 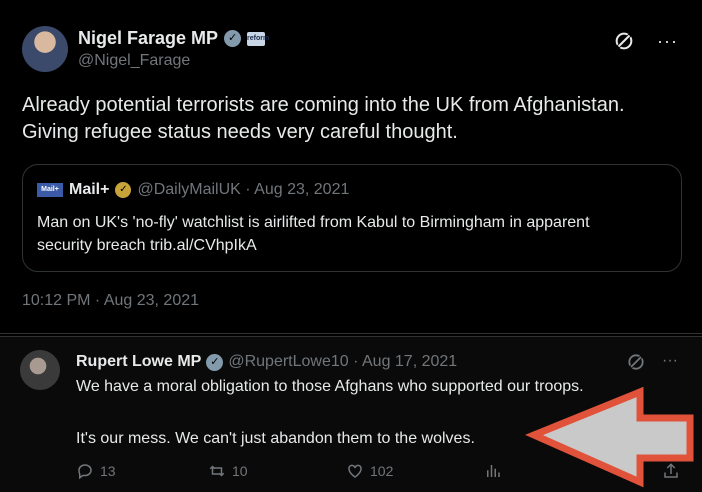 I want to click on views-icon, so click(x=493, y=471).